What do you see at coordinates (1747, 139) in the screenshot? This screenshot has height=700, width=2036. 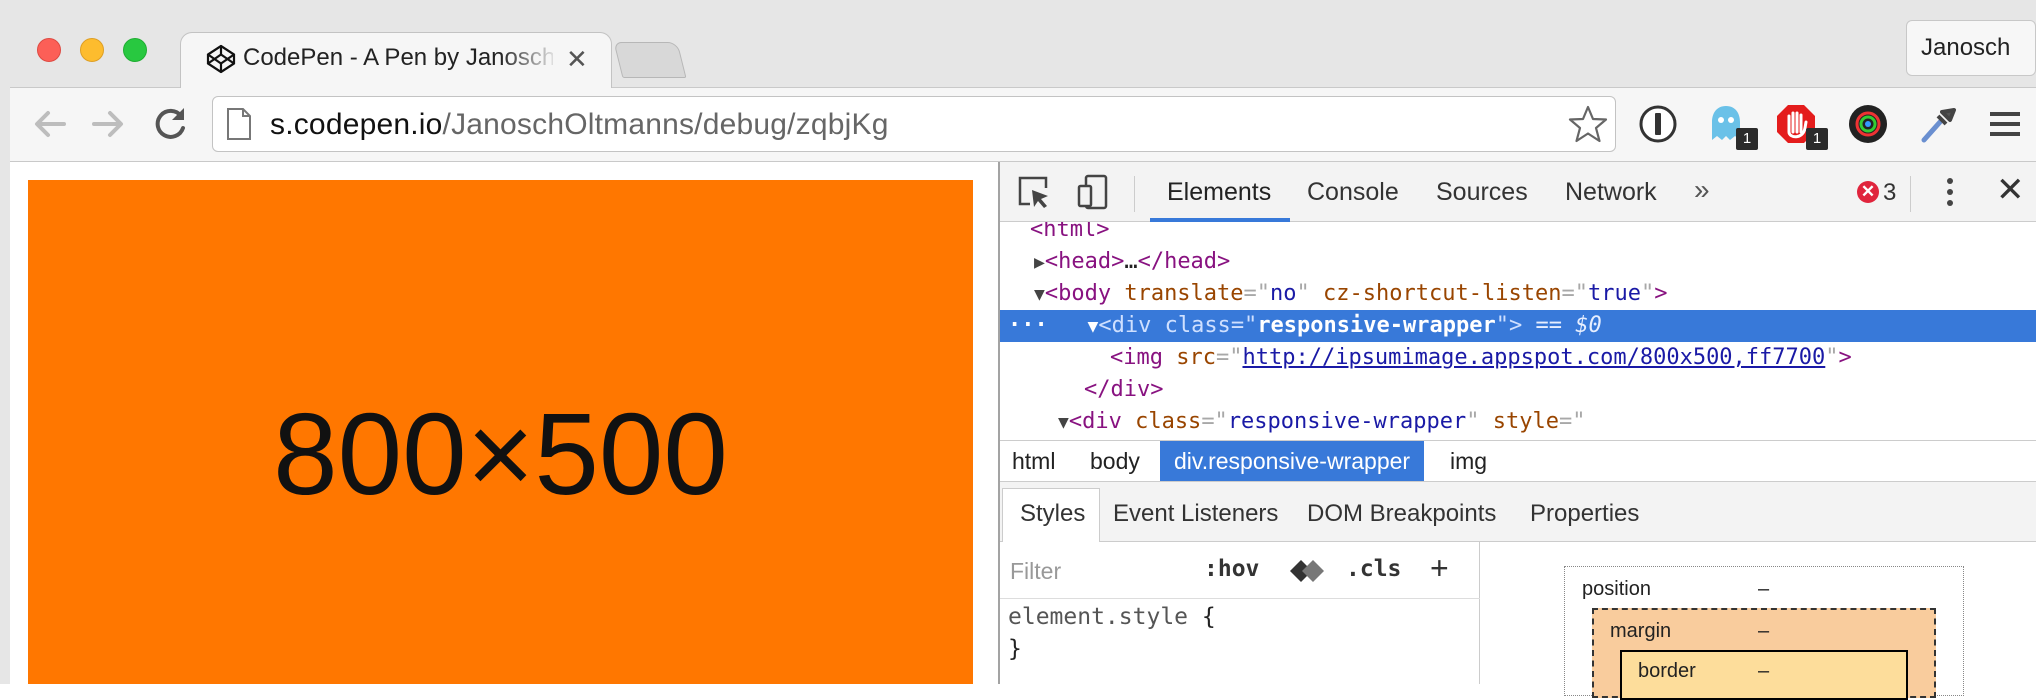 I see `ghostery-badge: 1` at bounding box center [1747, 139].